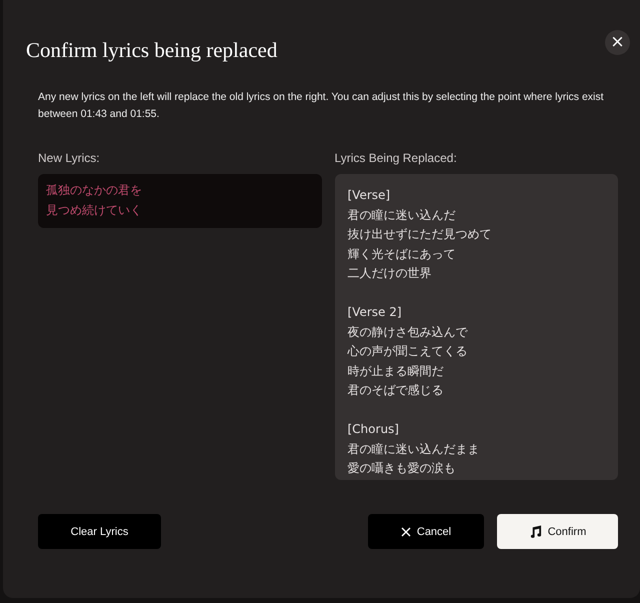  What do you see at coordinates (321, 106) in the screenshot?
I see `description-text: Any new lyrics on the left will replace the old lyrics on the right. You can adjust this by selecting the point where lyrics exist between 01:43 and 01:55.` at bounding box center [321, 106].